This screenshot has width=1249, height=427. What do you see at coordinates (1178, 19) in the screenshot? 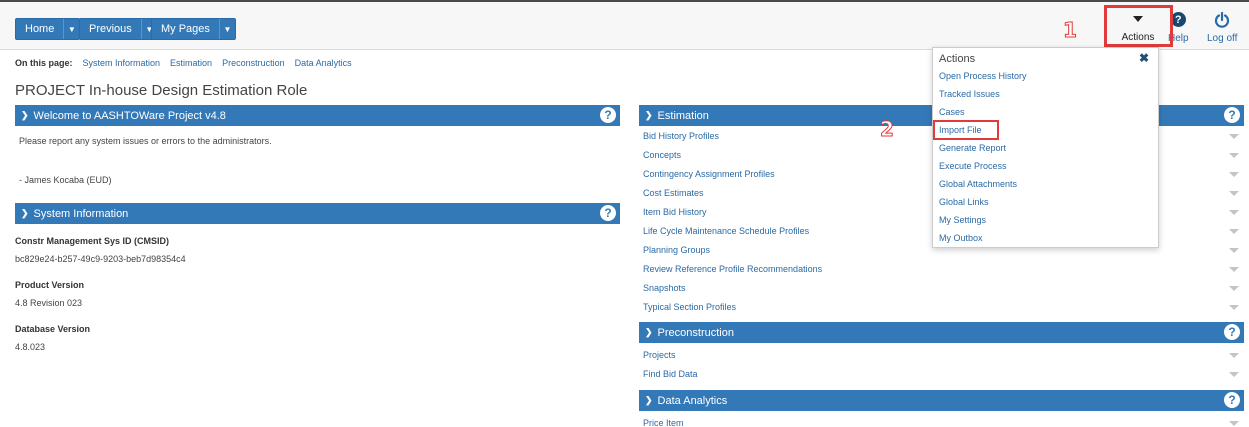
I see `question-circle-icon: ?` at bounding box center [1178, 19].